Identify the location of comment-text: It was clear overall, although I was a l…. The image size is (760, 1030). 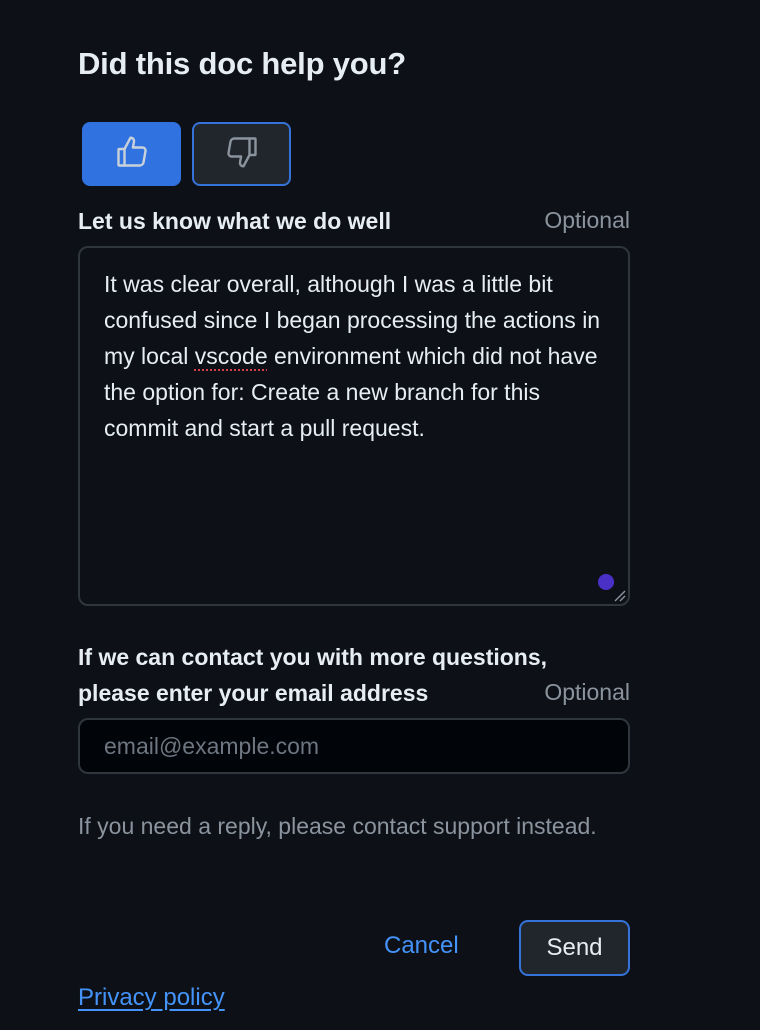
(359, 356).